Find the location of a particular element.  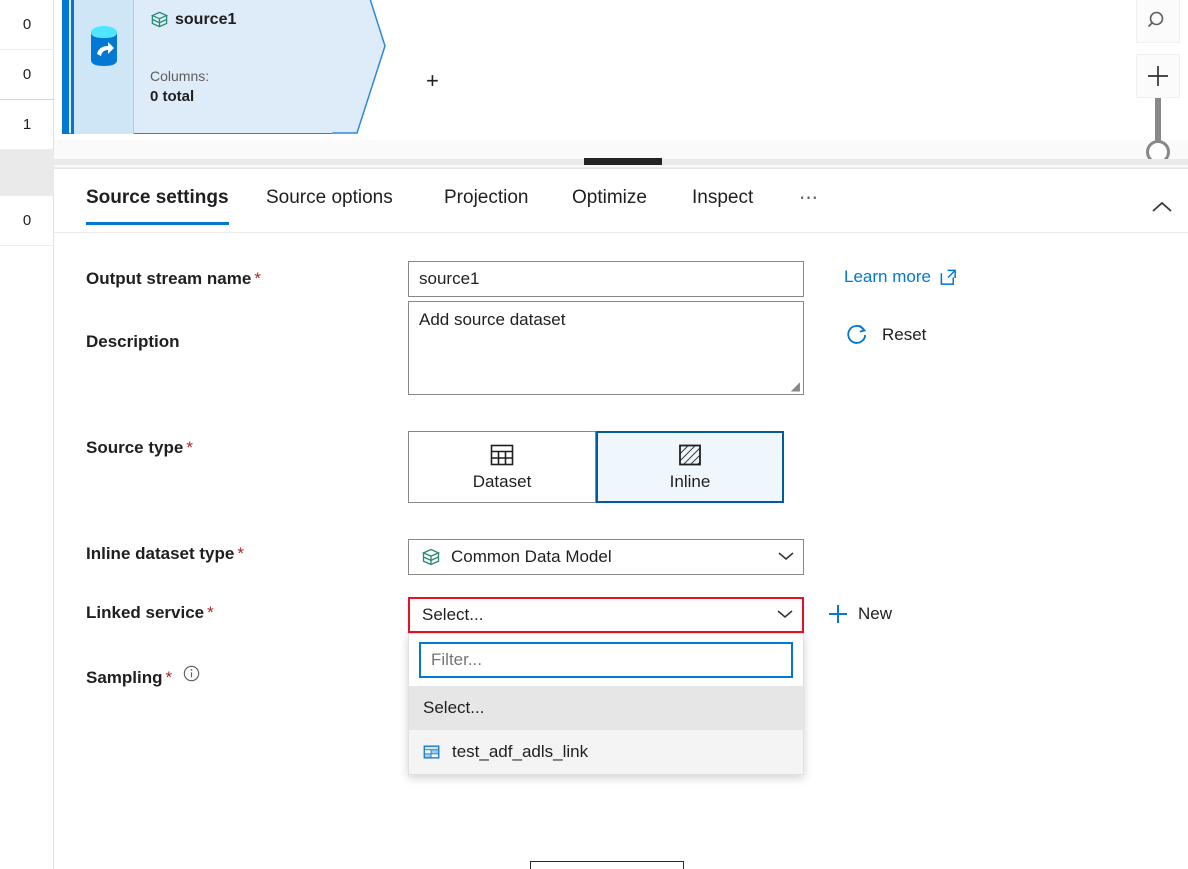

dropdown-option-label: test_adf_adls_link is located at coordinates (520, 751).